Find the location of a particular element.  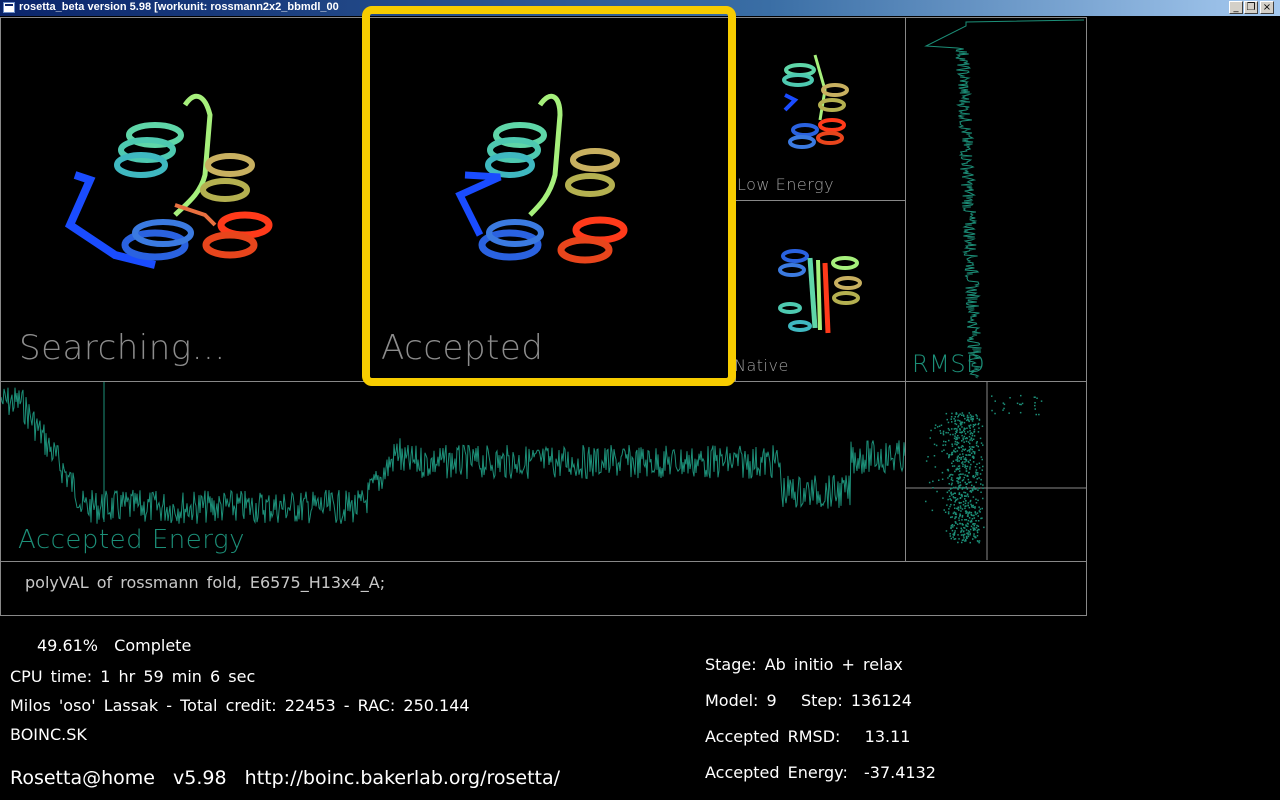

restore-button: ❐ is located at coordinates (1251, 7).